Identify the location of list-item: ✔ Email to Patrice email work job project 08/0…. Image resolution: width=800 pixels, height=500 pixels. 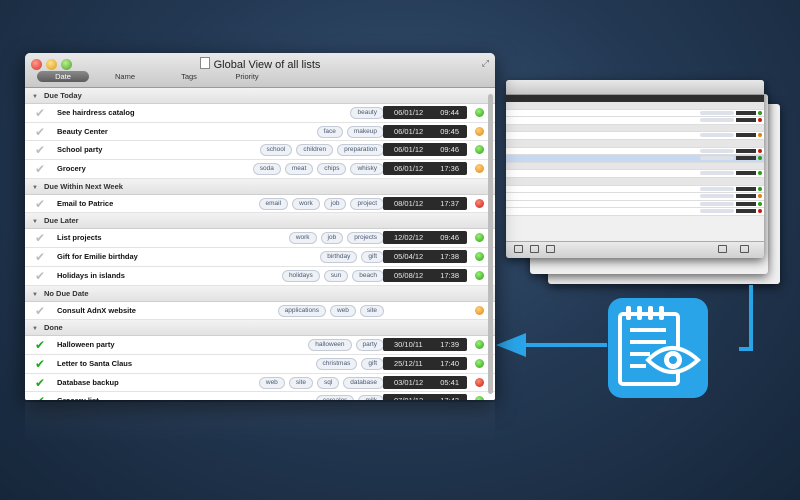
(260, 204).